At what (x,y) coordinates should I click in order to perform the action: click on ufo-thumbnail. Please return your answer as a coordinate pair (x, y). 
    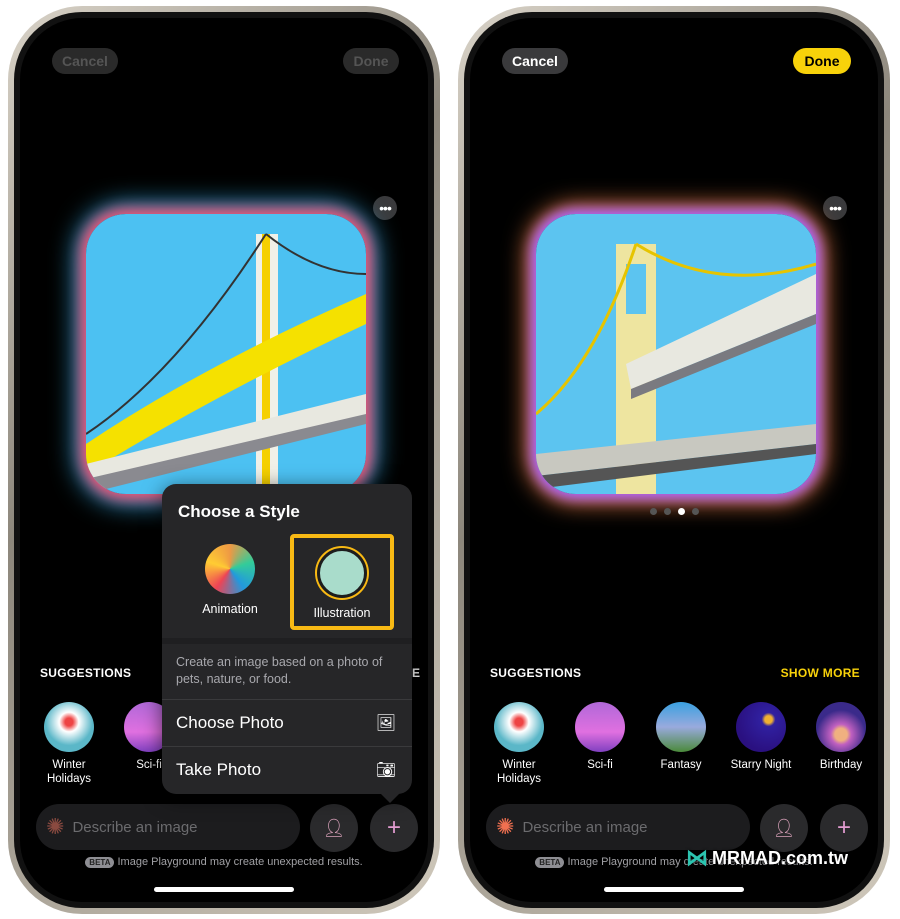
    Looking at the image, I should click on (600, 727).